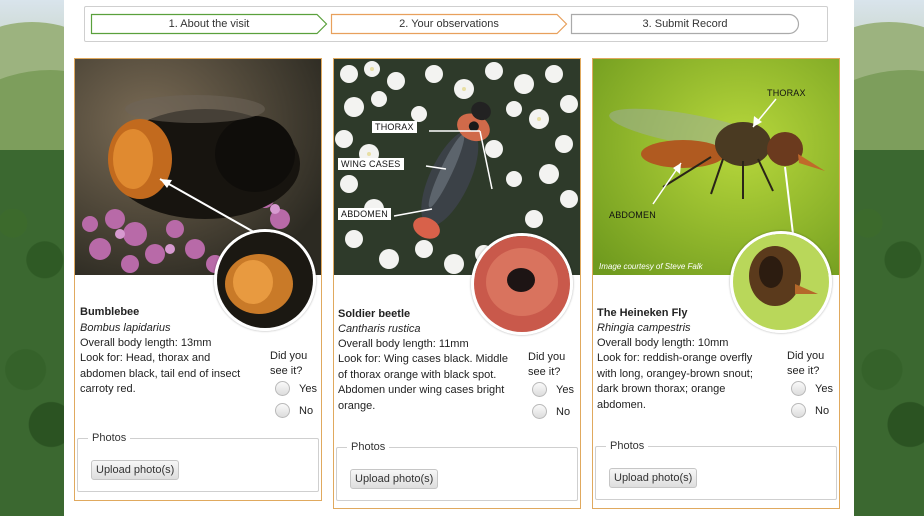  What do you see at coordinates (374, 314) in the screenshot?
I see `species-title: Soldier beetle` at bounding box center [374, 314].